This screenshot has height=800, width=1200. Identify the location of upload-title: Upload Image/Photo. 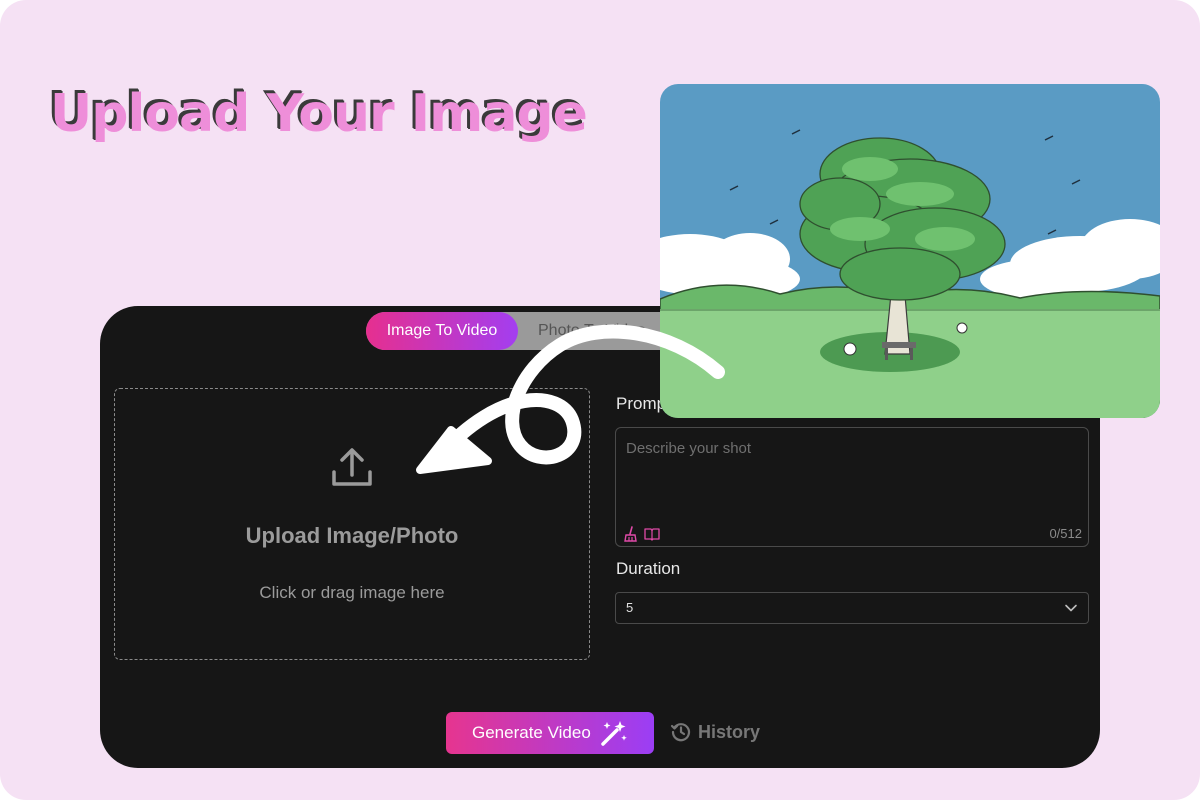
(352, 535).